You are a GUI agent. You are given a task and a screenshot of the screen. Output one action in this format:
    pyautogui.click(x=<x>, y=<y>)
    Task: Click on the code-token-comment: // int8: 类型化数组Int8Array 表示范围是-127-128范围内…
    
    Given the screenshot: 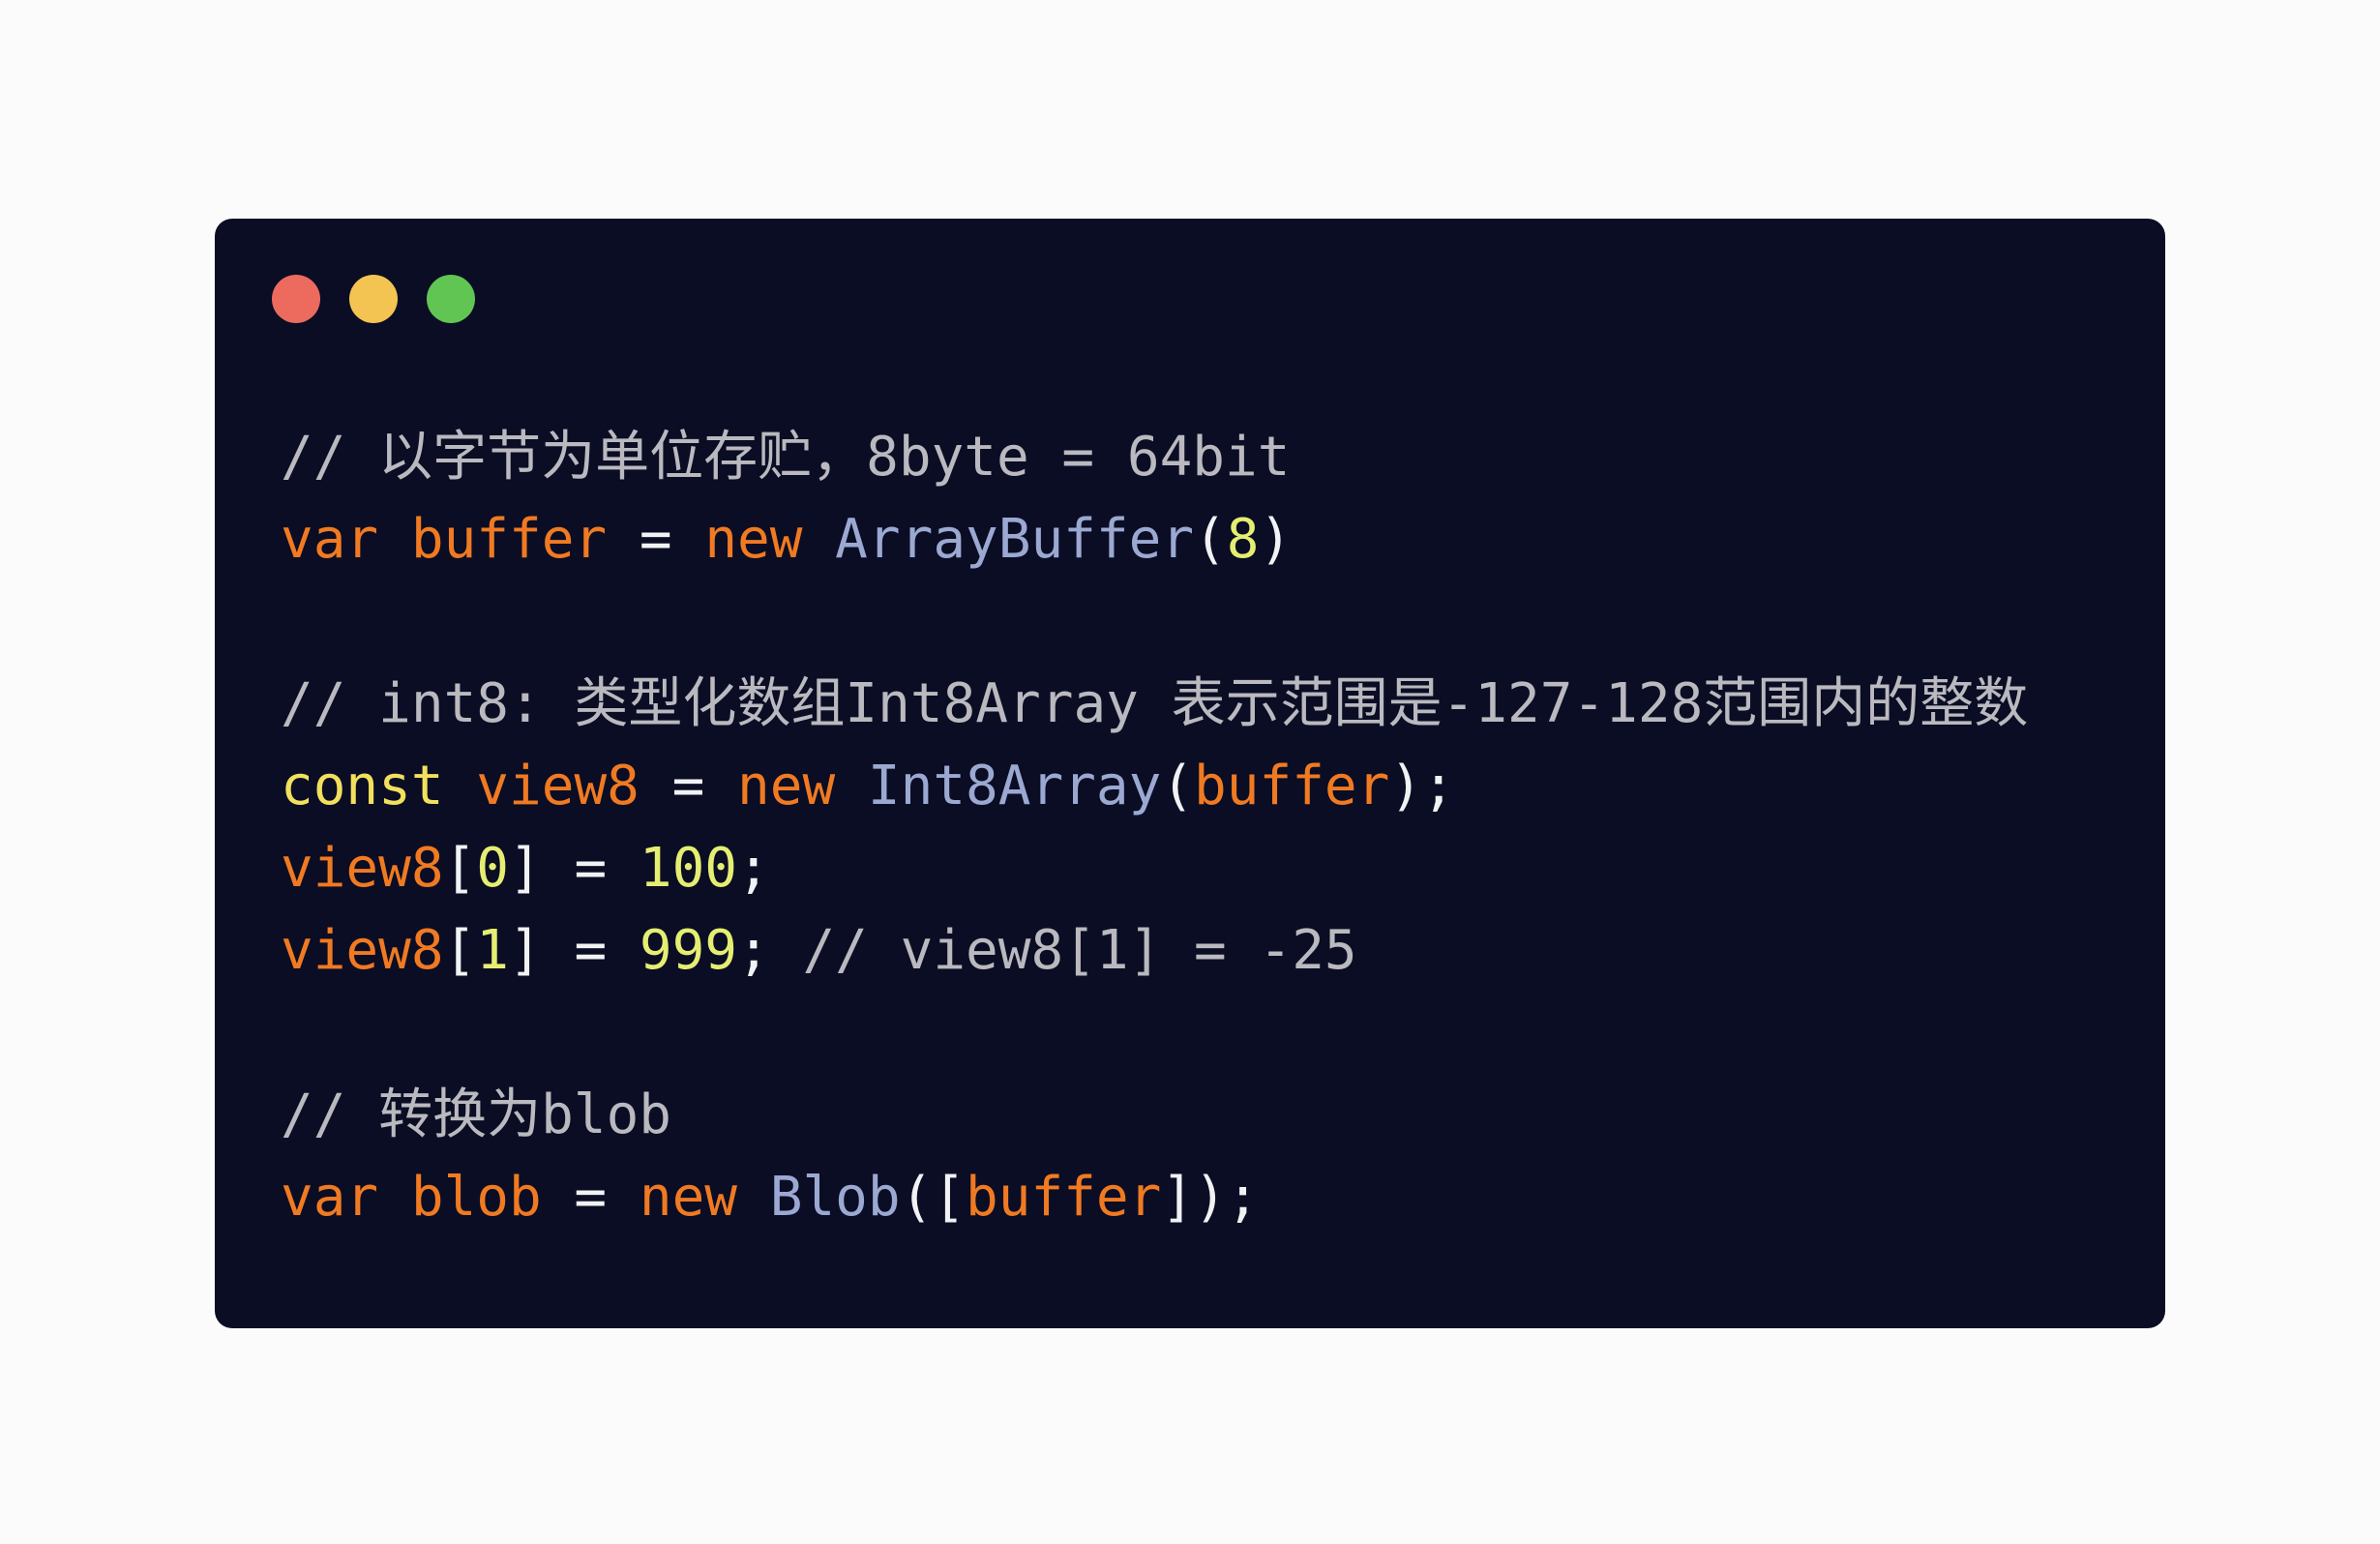 What is the action you would take?
    pyautogui.click(x=1155, y=703)
    